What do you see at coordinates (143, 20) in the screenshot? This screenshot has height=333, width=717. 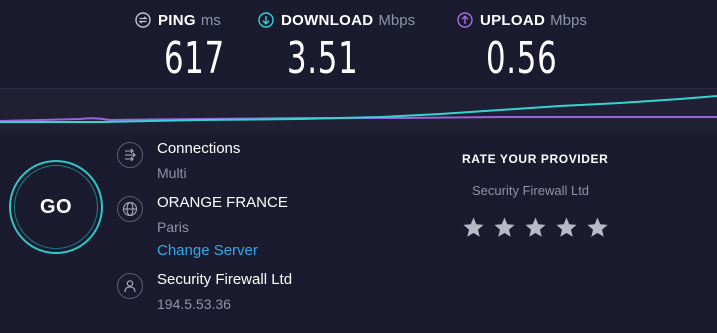 I see `ping-icon` at bounding box center [143, 20].